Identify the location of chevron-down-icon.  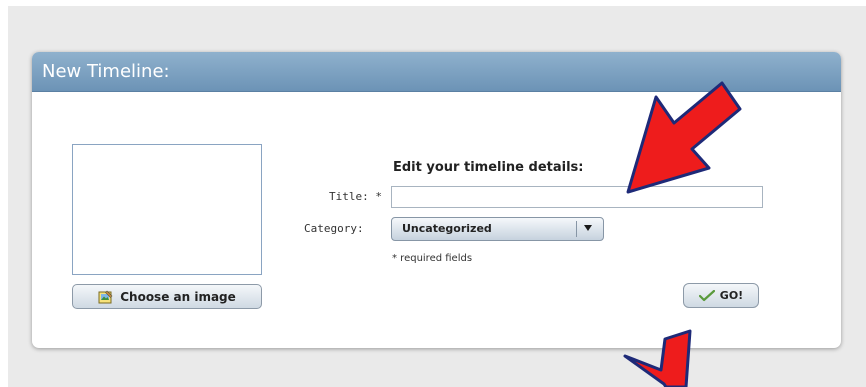
(588, 228).